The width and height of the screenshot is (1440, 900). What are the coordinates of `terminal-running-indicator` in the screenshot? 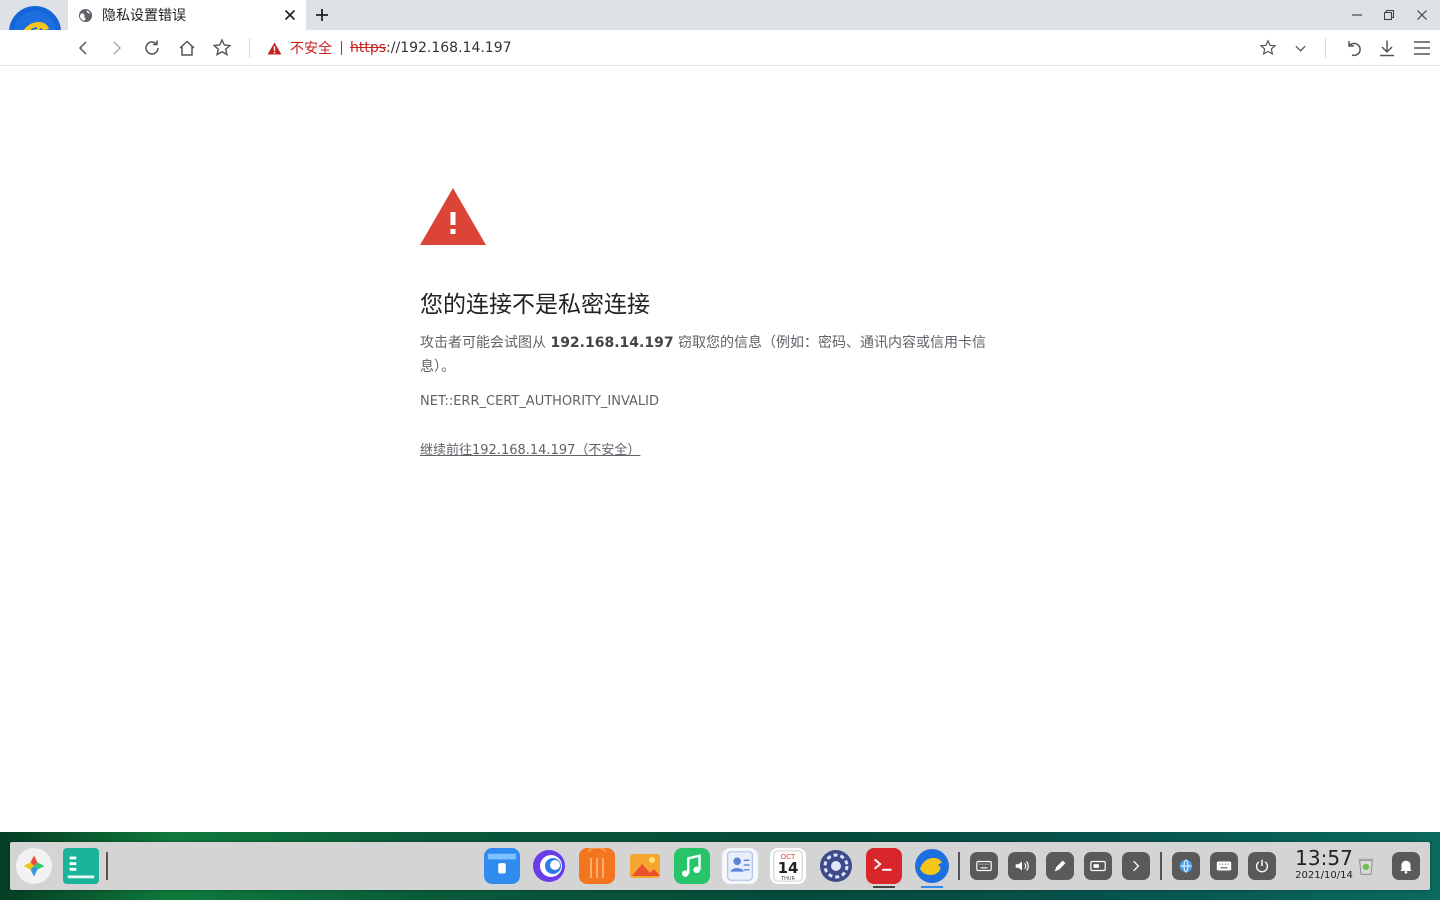 It's located at (884, 887).